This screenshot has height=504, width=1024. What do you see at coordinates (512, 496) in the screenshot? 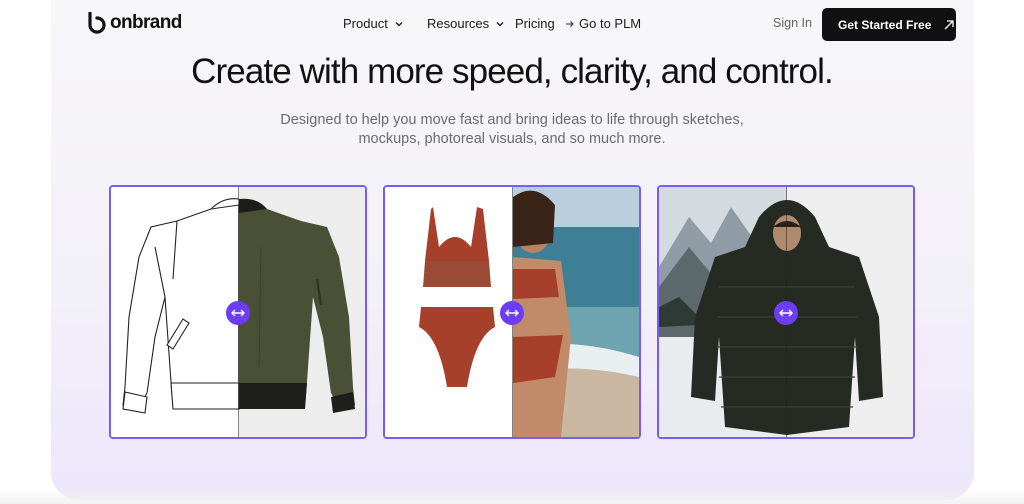
I see `bottom-fade` at bounding box center [512, 496].